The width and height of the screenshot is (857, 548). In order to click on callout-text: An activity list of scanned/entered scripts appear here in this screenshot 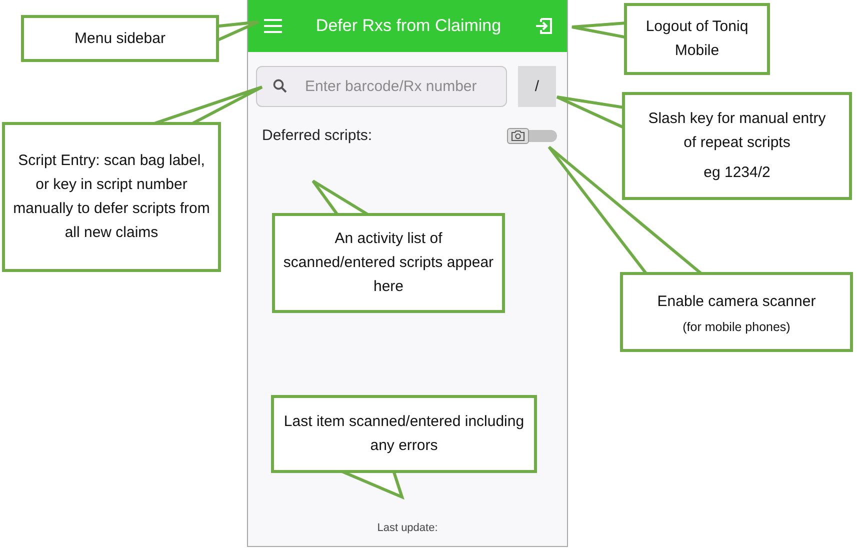, I will do `click(388, 263)`.